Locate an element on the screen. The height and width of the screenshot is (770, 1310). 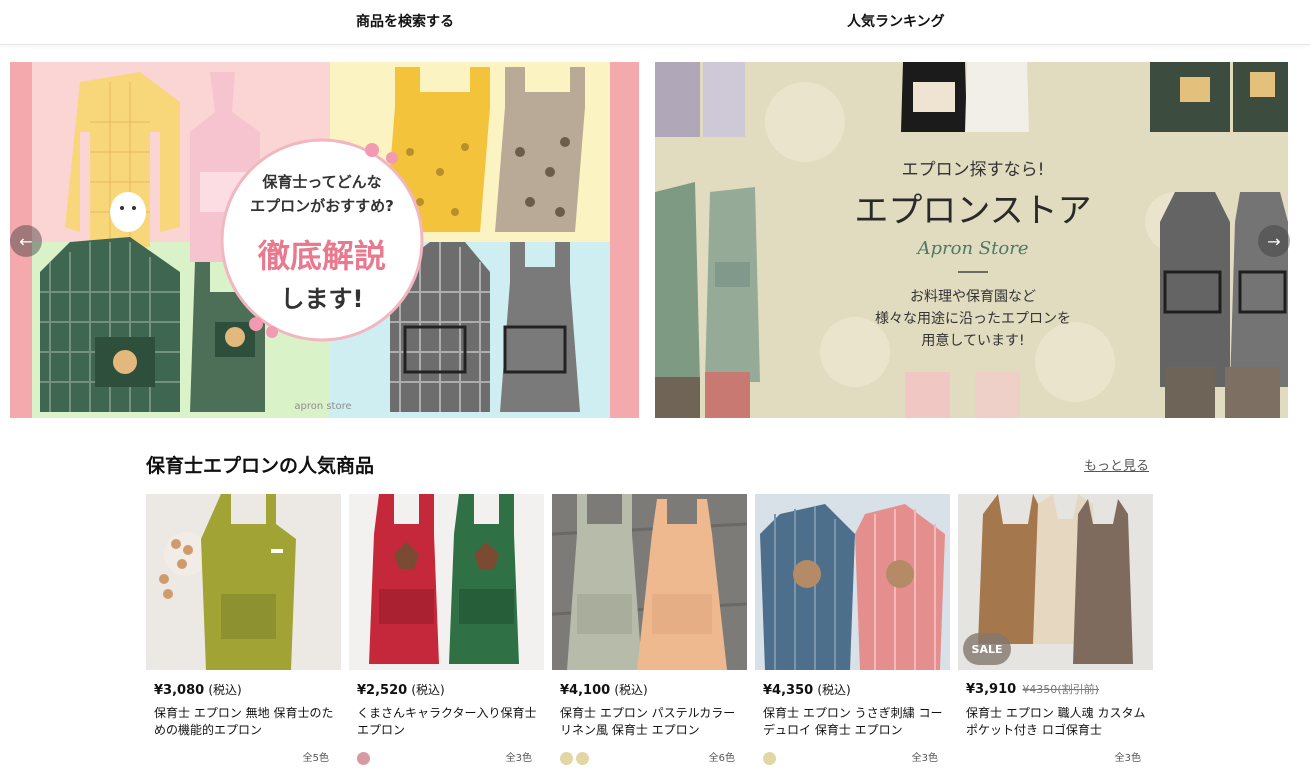
carousel-prev-button: ← is located at coordinates (26, 241).